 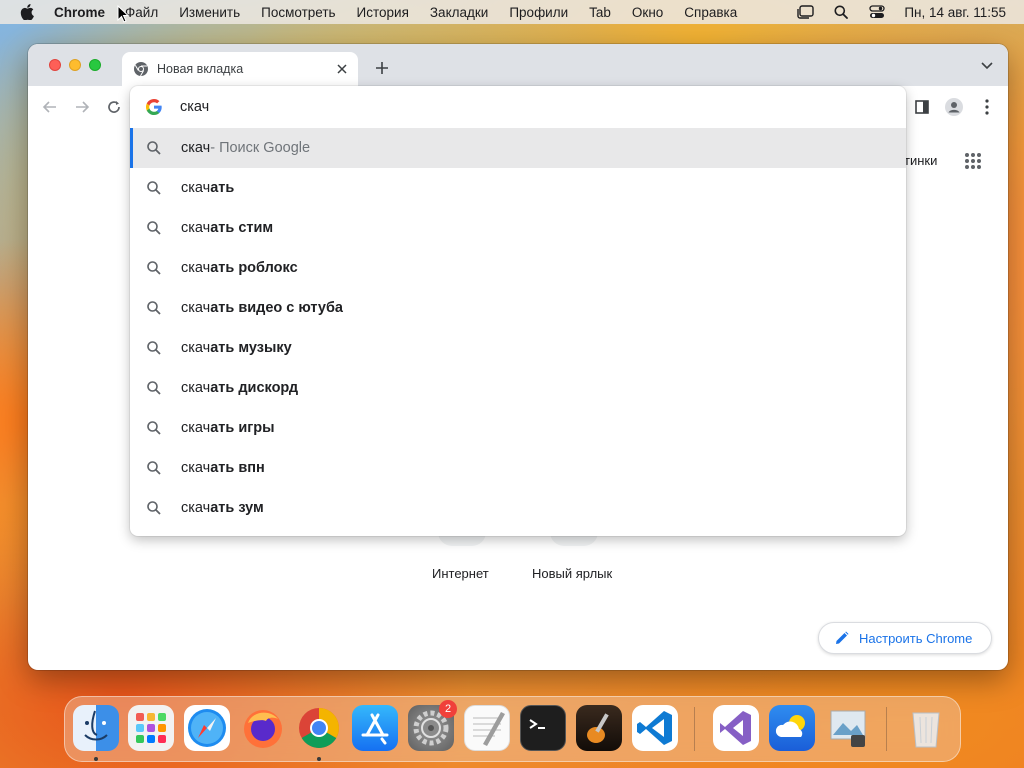 I want to click on suggestion-source: - Поиск Google, so click(x=260, y=148).